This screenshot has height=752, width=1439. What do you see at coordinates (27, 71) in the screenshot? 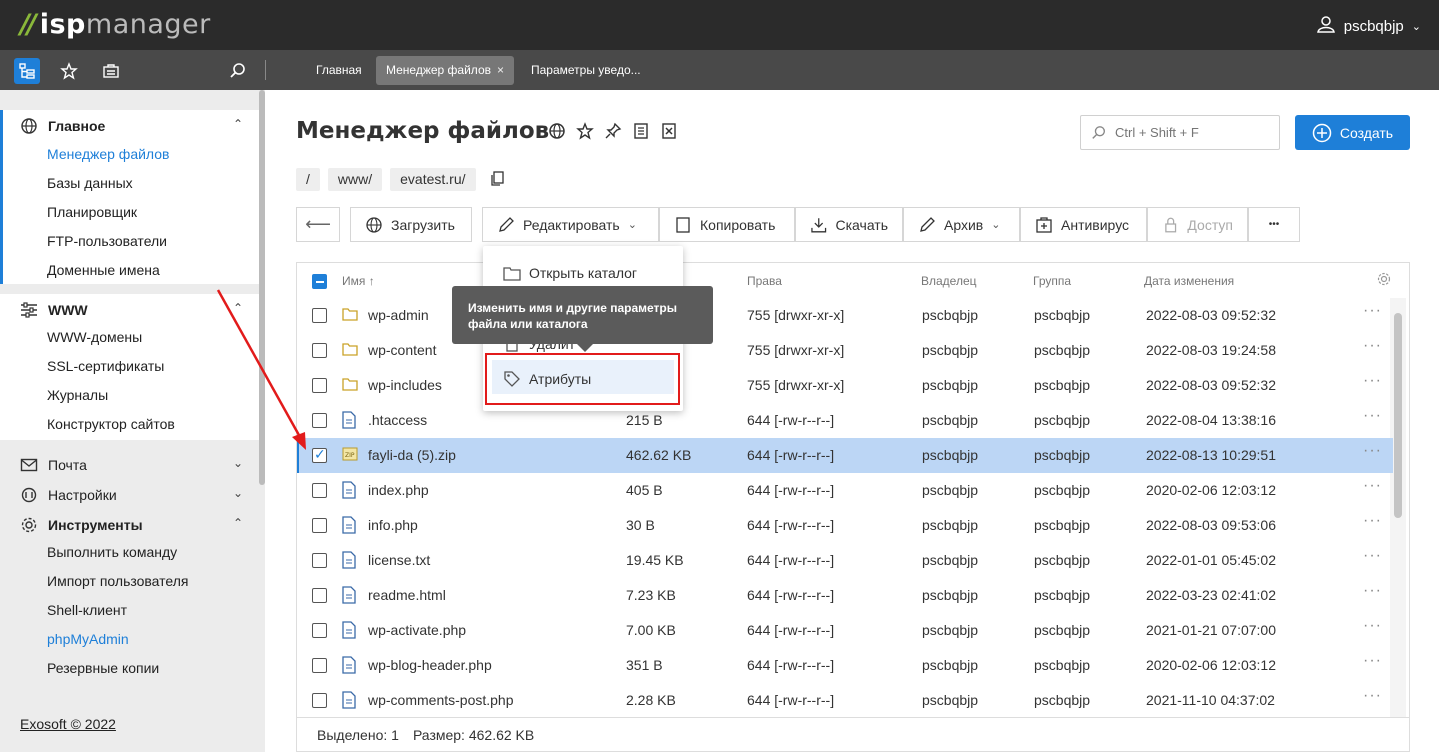
I see `menu-tree-button` at bounding box center [27, 71].